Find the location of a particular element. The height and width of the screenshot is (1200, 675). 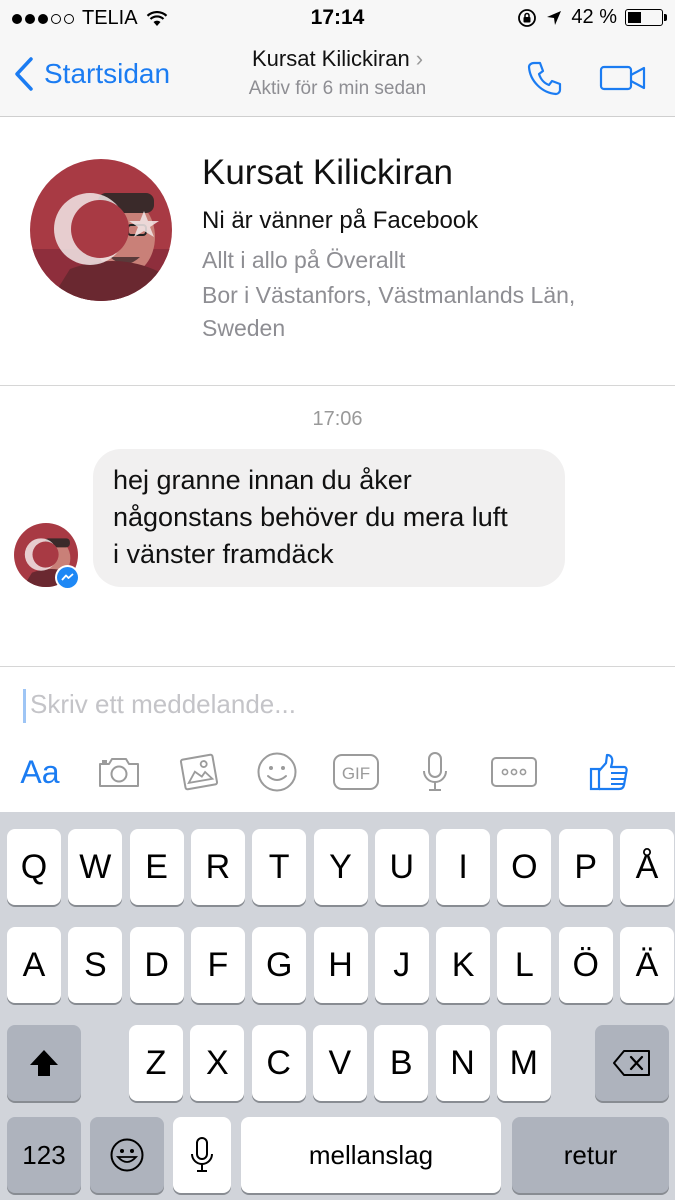

contact-name: Kursat Kilickiran is located at coordinates (330, 58).